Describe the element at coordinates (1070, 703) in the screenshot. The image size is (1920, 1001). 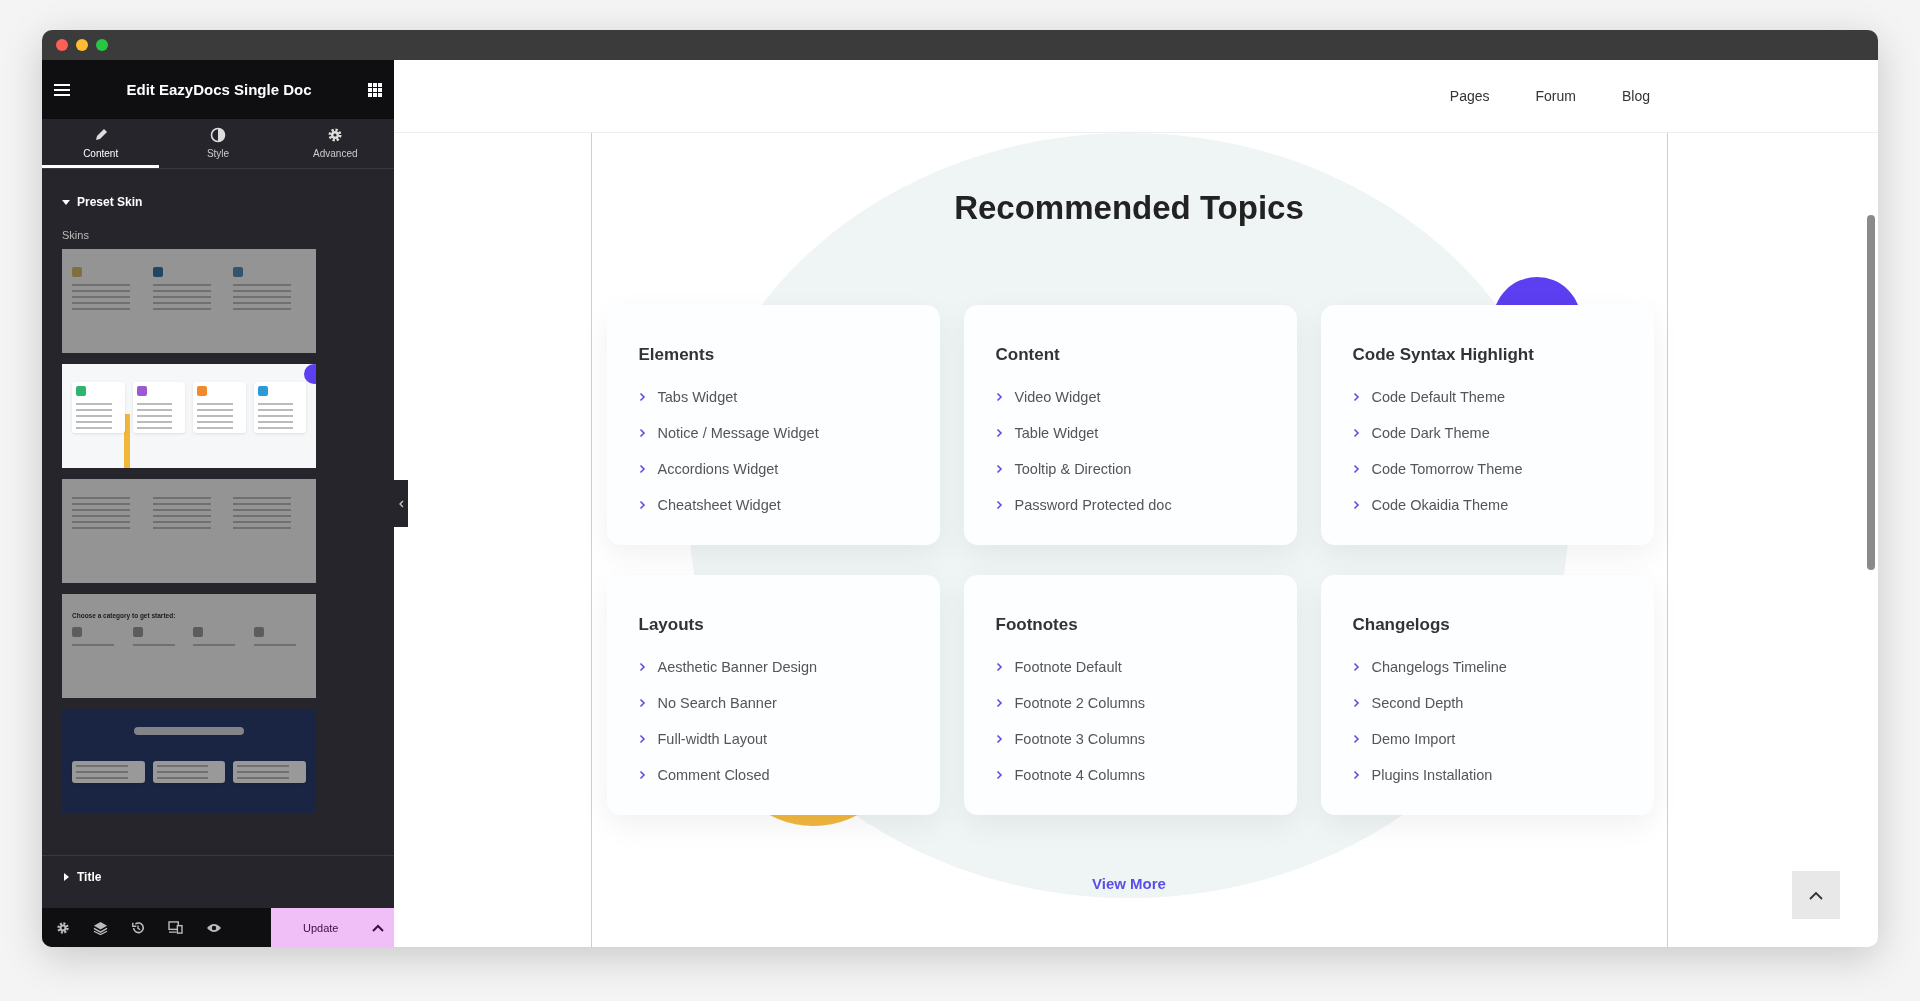
I see `topic-link: Footnote 2 Columns` at that location.